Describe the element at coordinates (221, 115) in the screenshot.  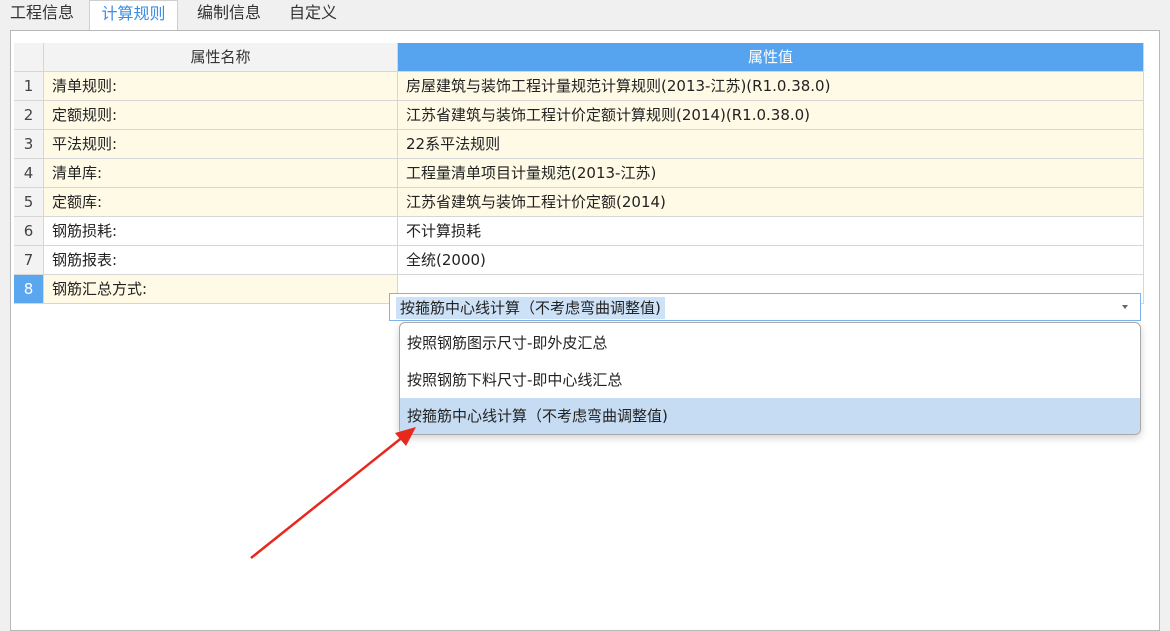
I see `property-name: 定额规则:` at that location.